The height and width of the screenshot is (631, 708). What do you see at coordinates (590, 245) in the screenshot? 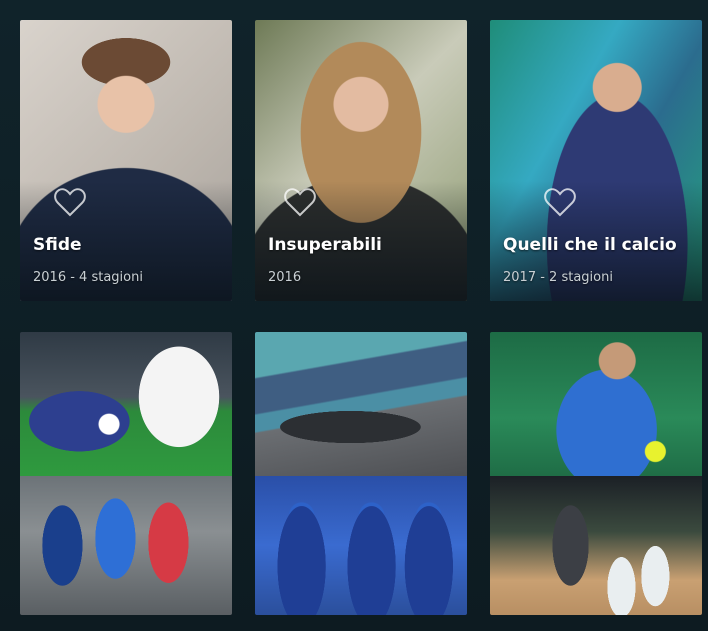
I see `series-title: Quelli che il calcio` at bounding box center [590, 245].